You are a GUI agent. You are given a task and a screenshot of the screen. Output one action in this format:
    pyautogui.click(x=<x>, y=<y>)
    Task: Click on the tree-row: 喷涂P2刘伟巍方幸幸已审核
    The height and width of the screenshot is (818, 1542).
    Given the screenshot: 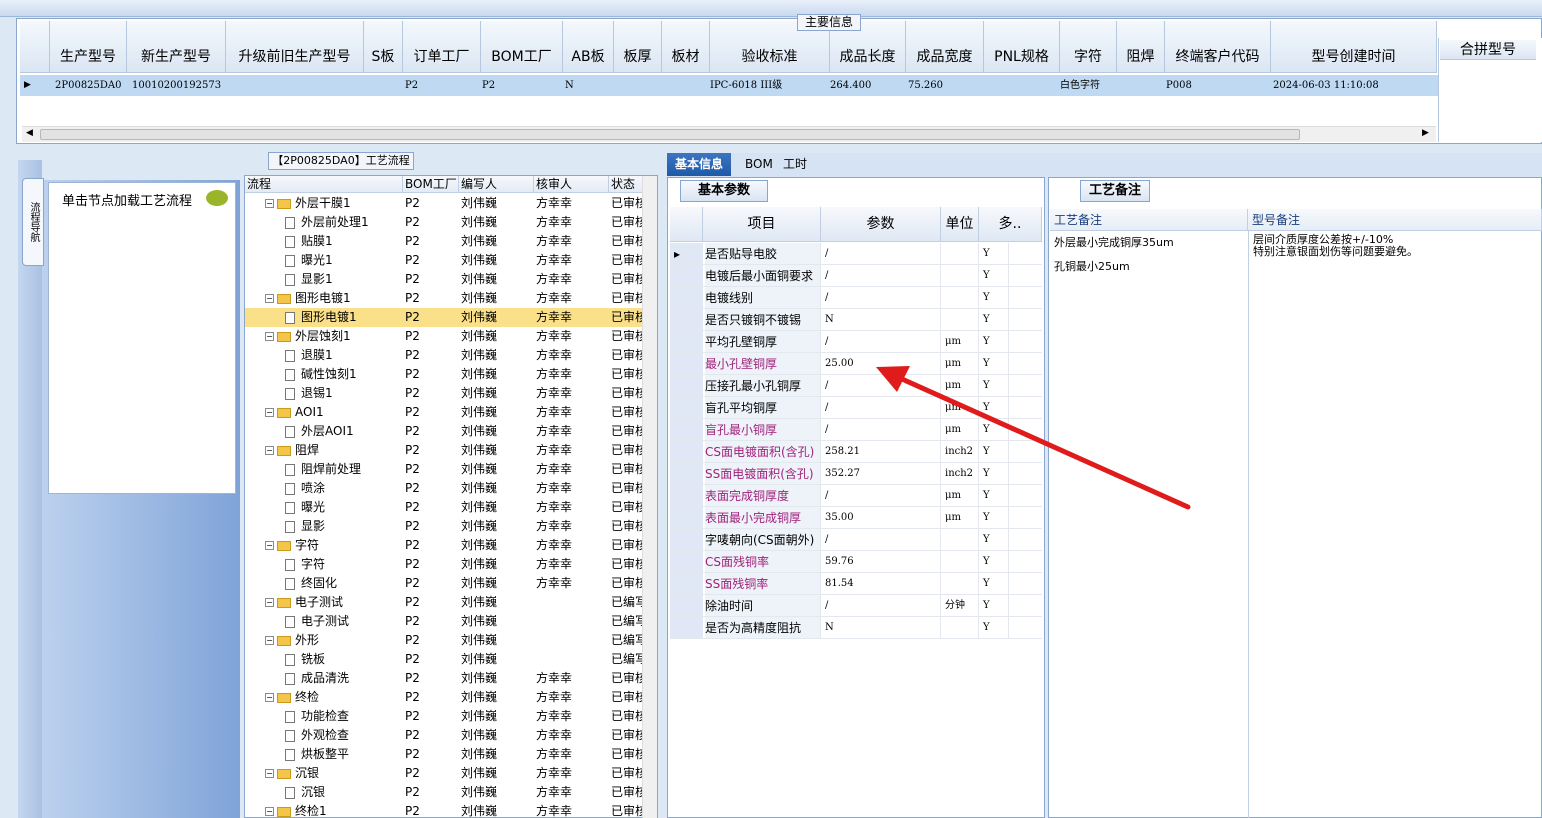 What is the action you would take?
    pyautogui.click(x=445, y=488)
    